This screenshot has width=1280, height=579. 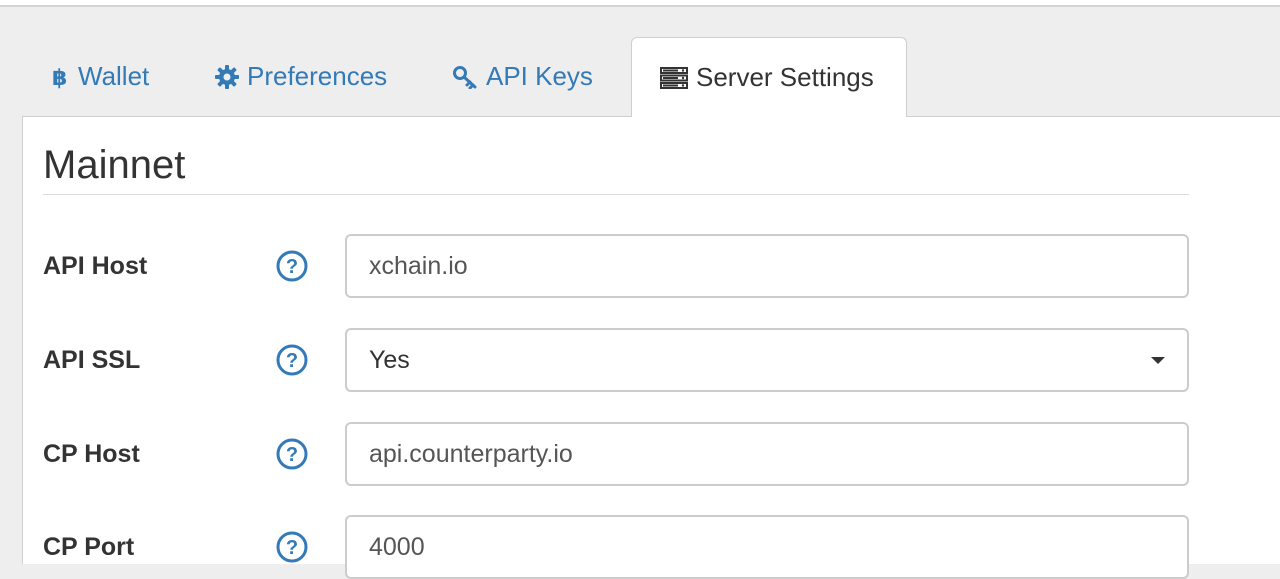 I want to click on tab-label: Wallet, so click(x=114, y=76).